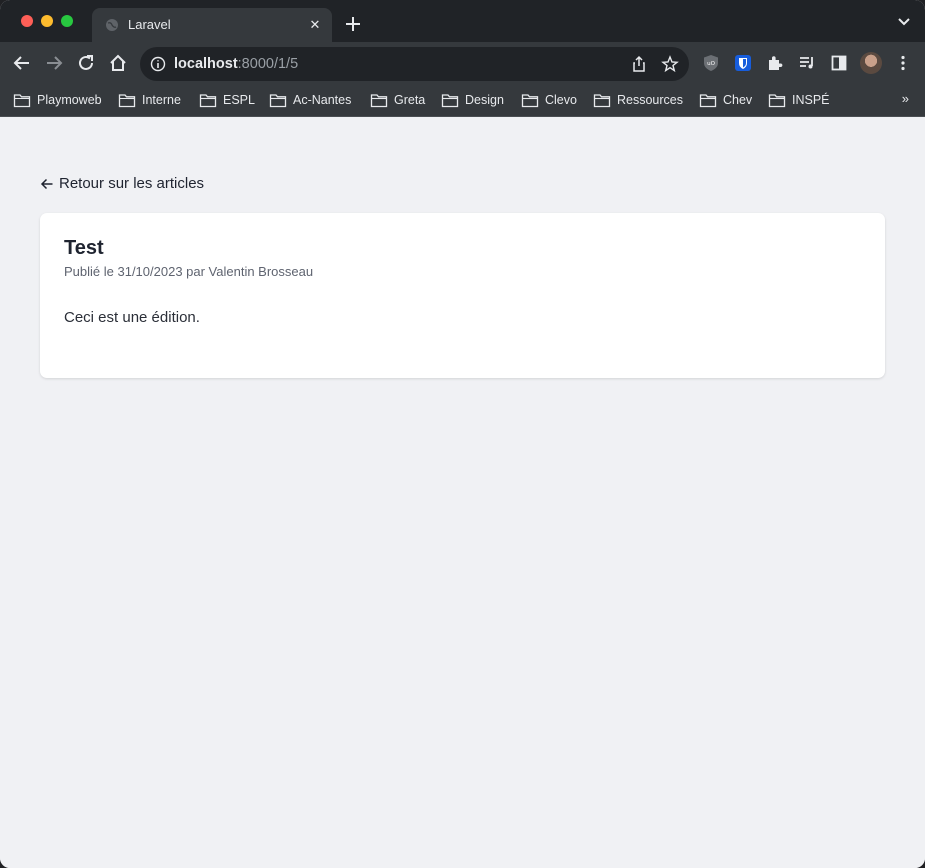  Describe the element at coordinates (871, 63) in the screenshot. I see `profile-avatar` at that location.